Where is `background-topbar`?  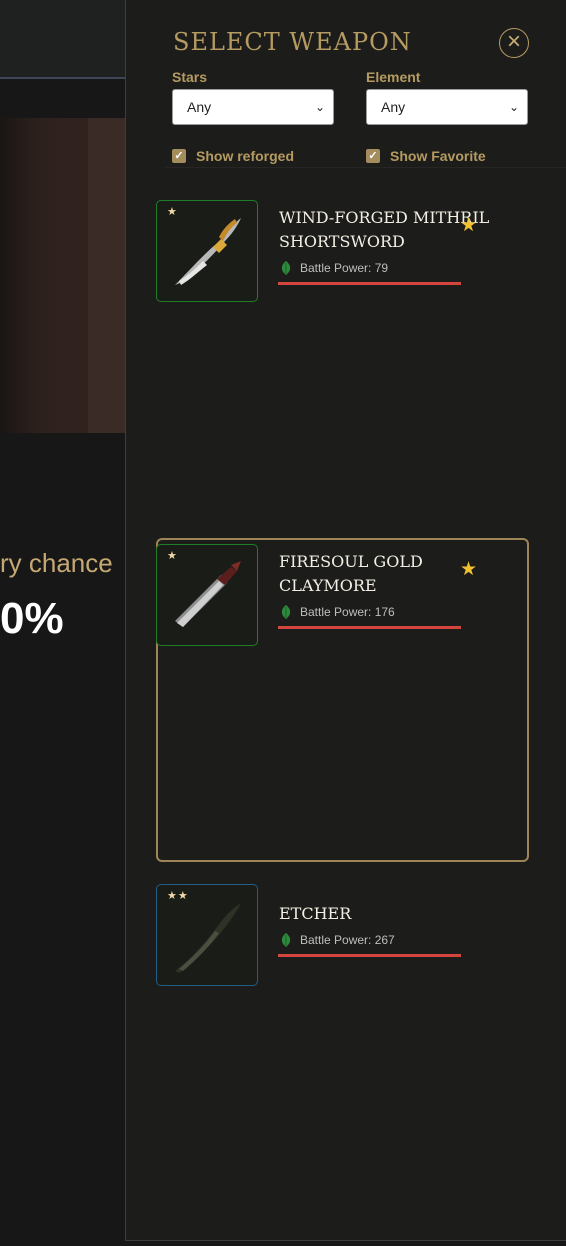 background-topbar is located at coordinates (63, 39).